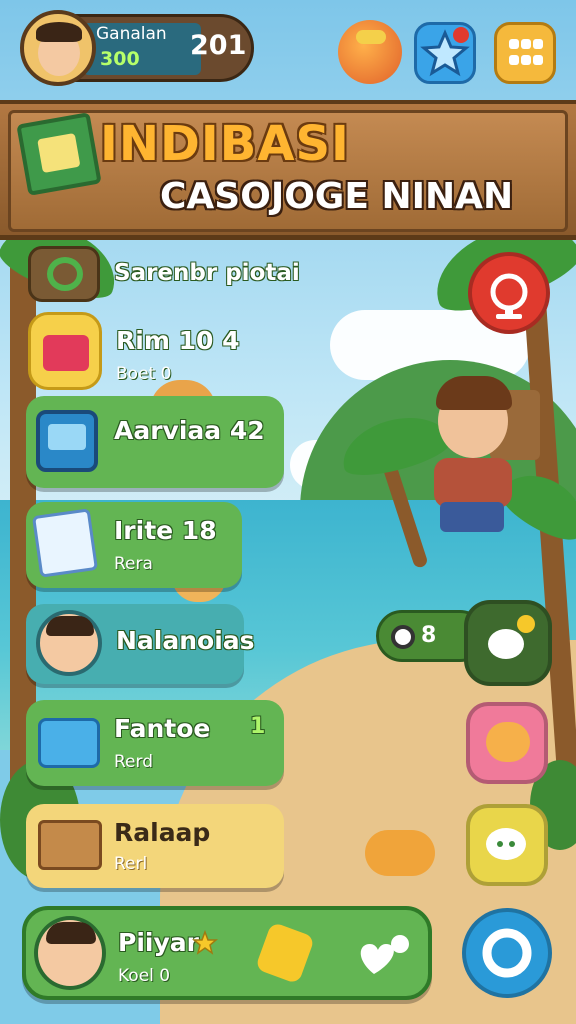 The width and height of the screenshot is (576, 1024). Describe the element at coordinates (178, 340) in the screenshot. I see `list-item-label: Rim 10 4` at that location.